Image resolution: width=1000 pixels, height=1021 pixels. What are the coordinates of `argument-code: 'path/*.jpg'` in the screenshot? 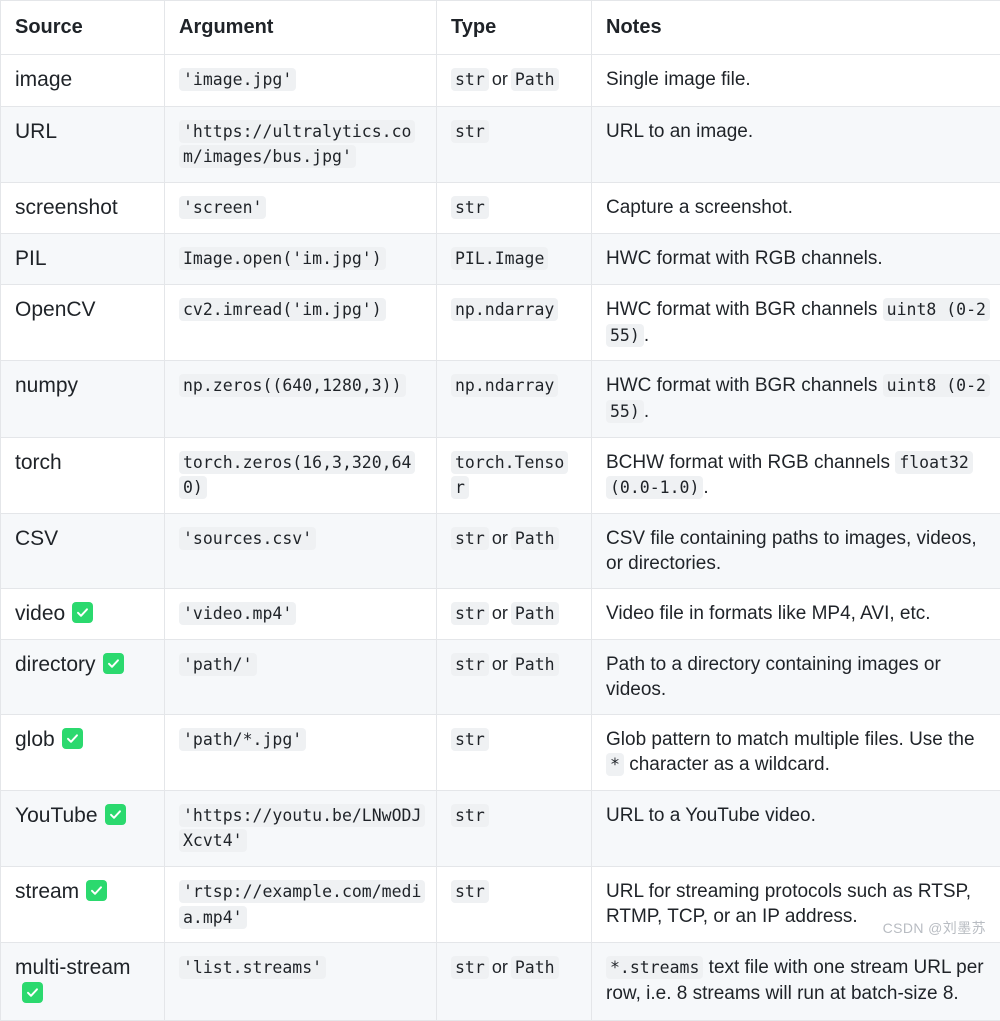 It's located at (242, 739).